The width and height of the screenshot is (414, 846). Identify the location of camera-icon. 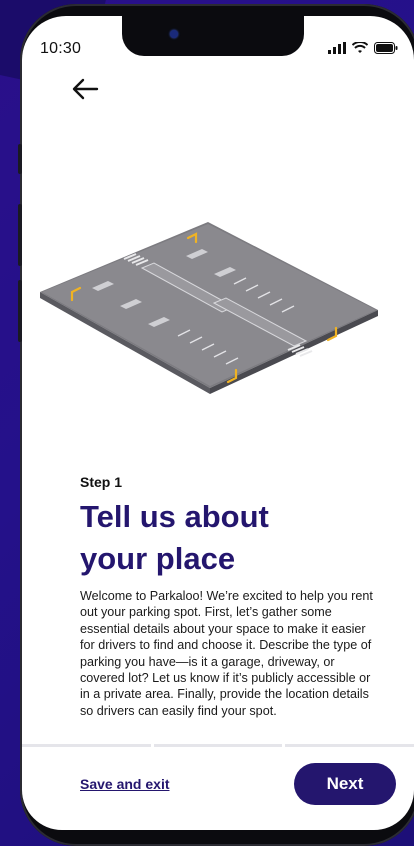
(174, 34).